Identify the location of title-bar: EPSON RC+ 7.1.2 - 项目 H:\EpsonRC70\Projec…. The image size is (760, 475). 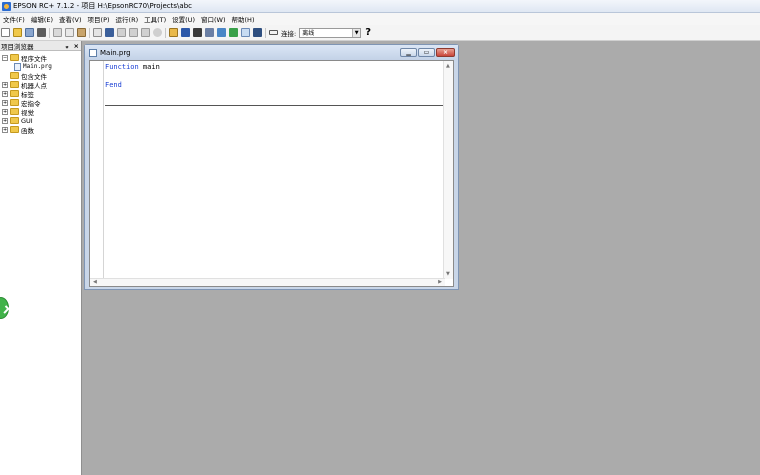
(380, 6).